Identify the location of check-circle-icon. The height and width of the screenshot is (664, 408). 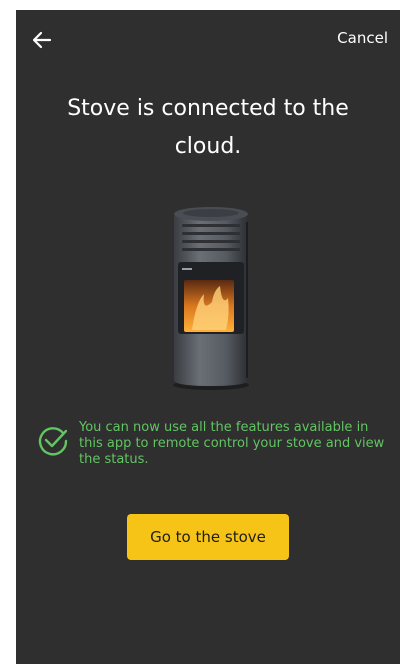
(53, 441).